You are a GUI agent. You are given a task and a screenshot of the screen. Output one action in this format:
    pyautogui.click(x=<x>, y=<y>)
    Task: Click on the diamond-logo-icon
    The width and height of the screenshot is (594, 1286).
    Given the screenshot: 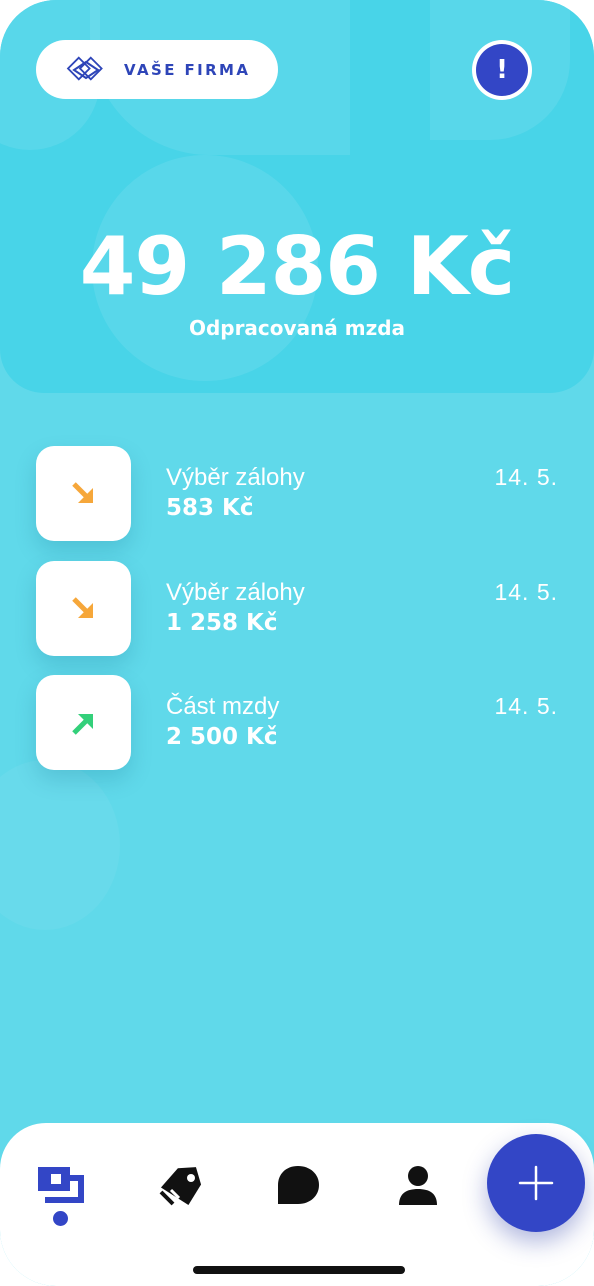 What is the action you would take?
    pyautogui.click(x=84, y=68)
    